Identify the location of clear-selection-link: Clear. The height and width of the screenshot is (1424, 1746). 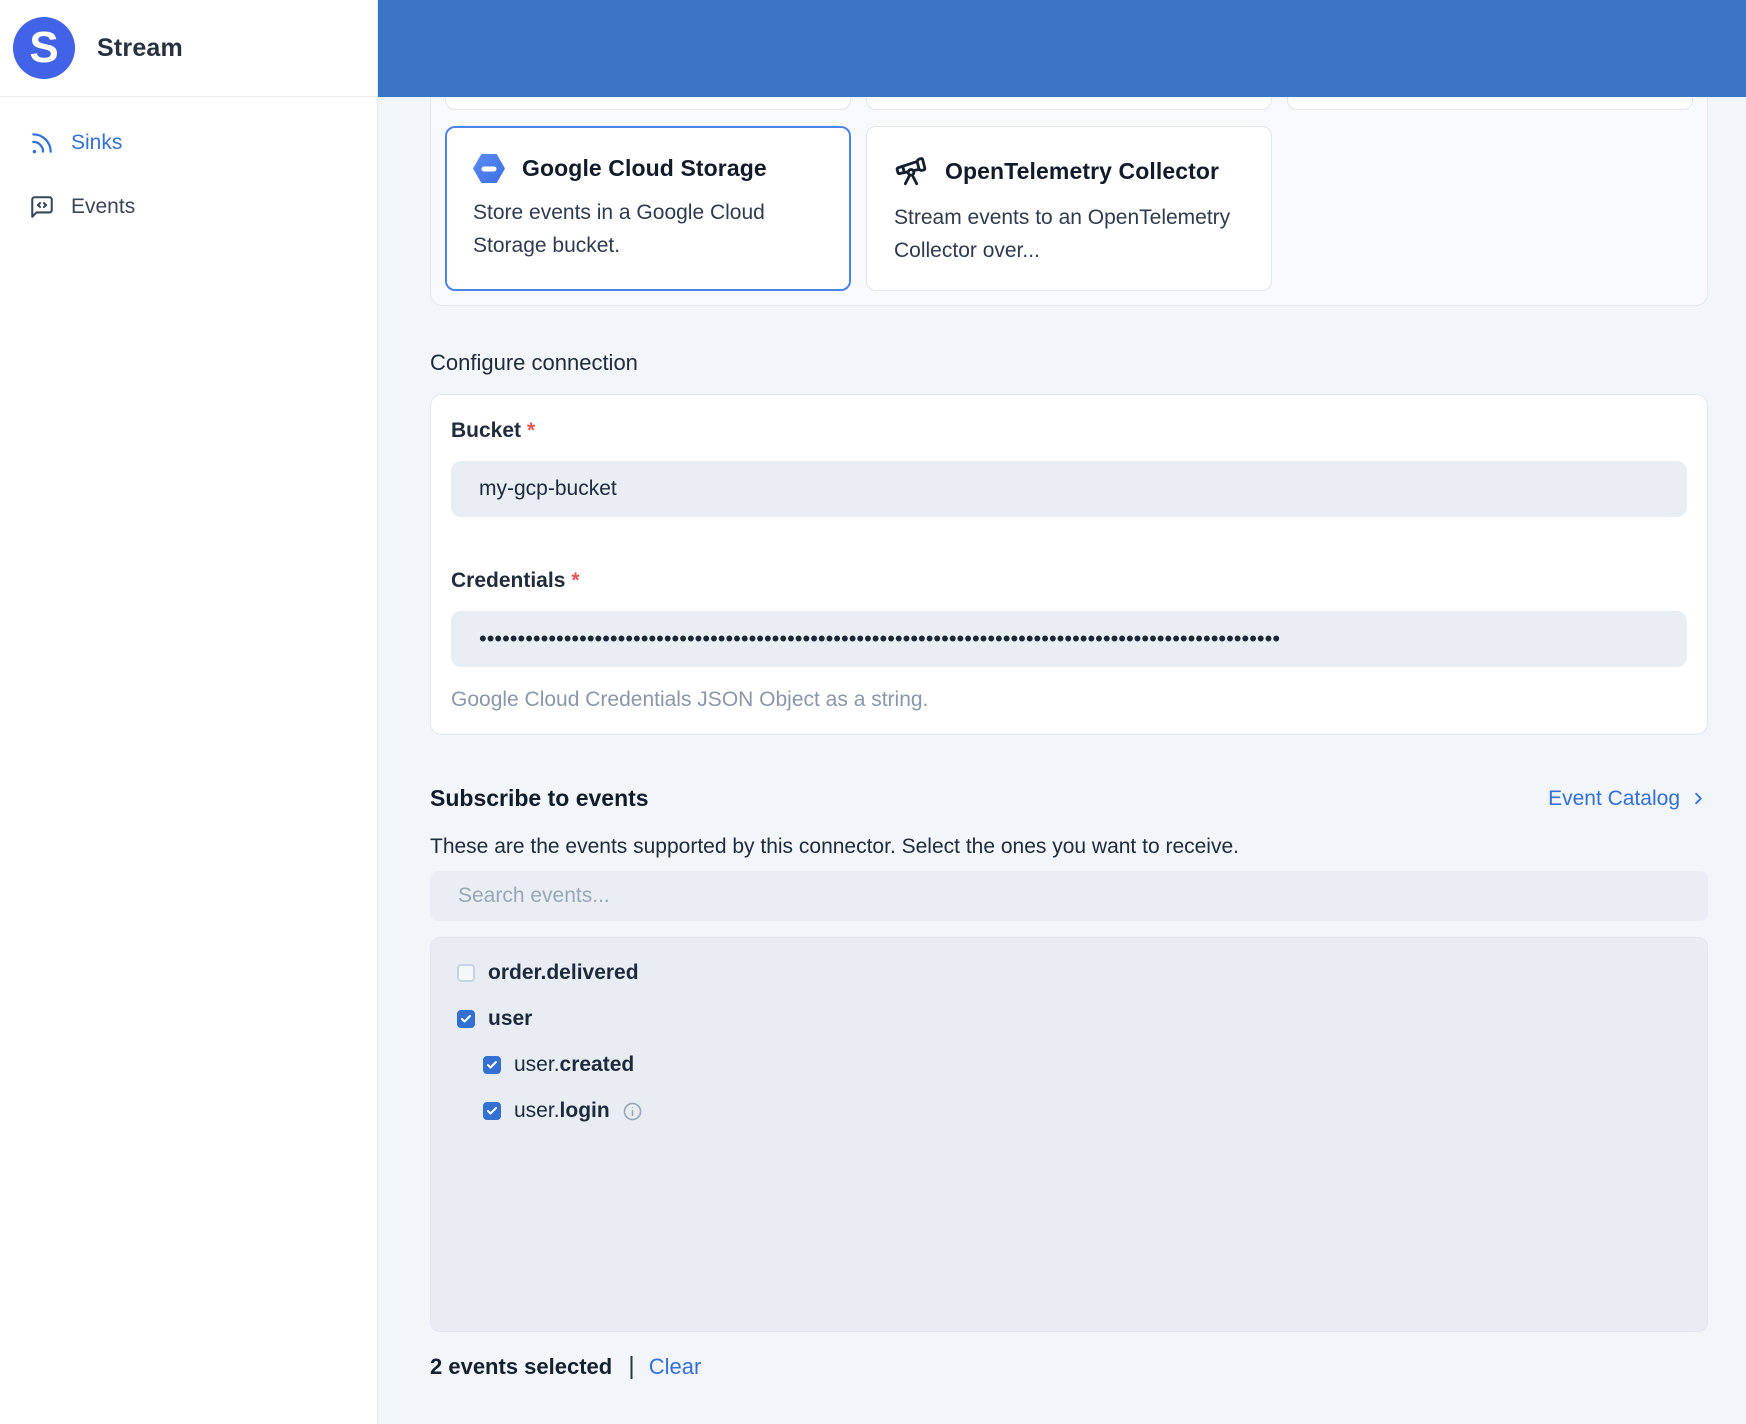
(675, 1367).